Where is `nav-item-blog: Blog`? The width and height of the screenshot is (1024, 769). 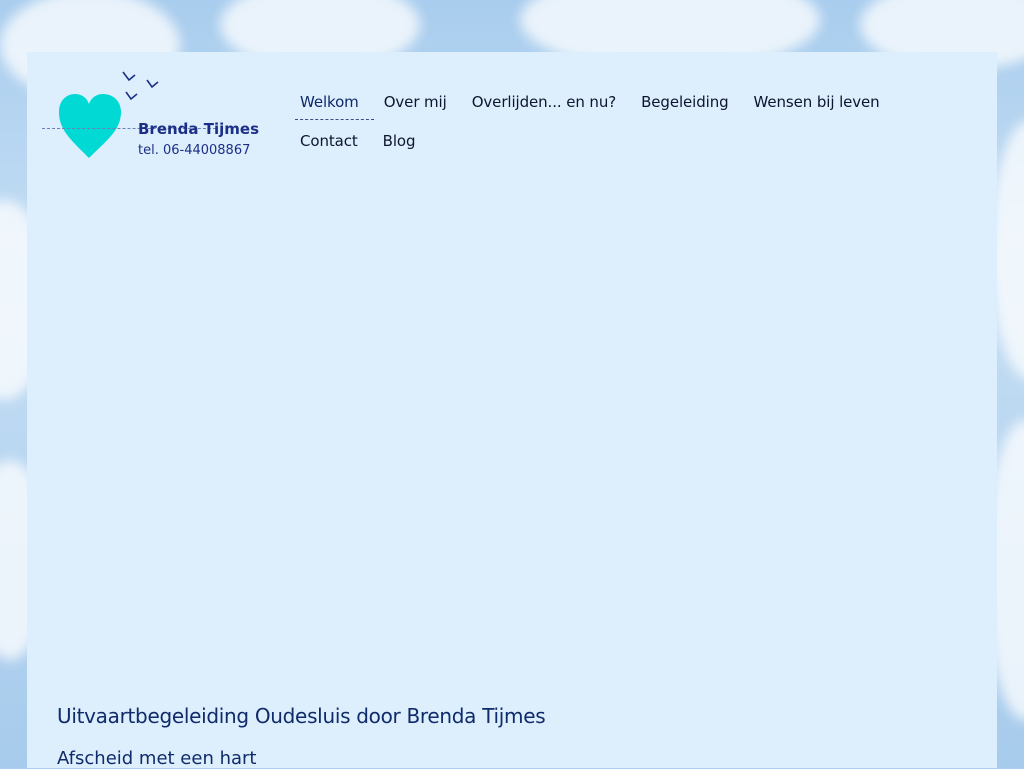
nav-item-blog: Blog is located at coordinates (404, 141).